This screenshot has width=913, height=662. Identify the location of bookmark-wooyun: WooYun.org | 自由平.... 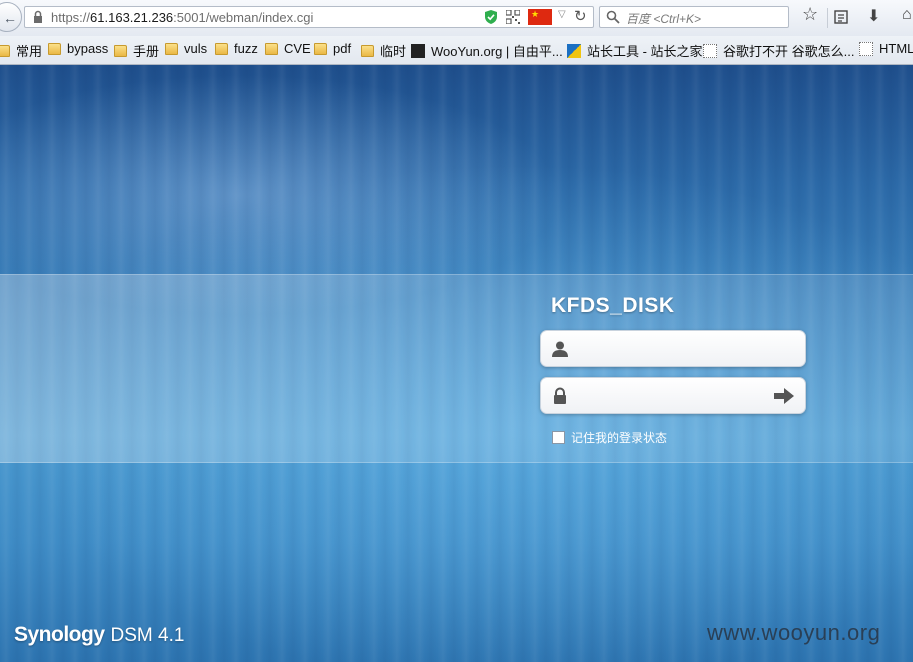
(487, 50).